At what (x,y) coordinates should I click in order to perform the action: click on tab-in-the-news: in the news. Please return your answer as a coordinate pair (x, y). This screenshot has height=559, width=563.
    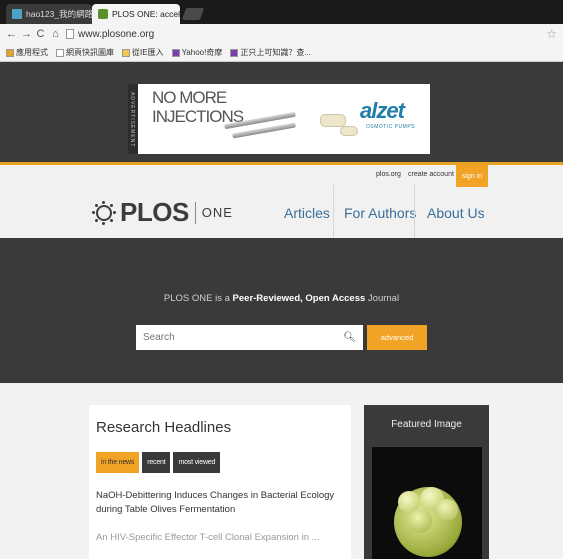
    Looking at the image, I should click on (118, 462).